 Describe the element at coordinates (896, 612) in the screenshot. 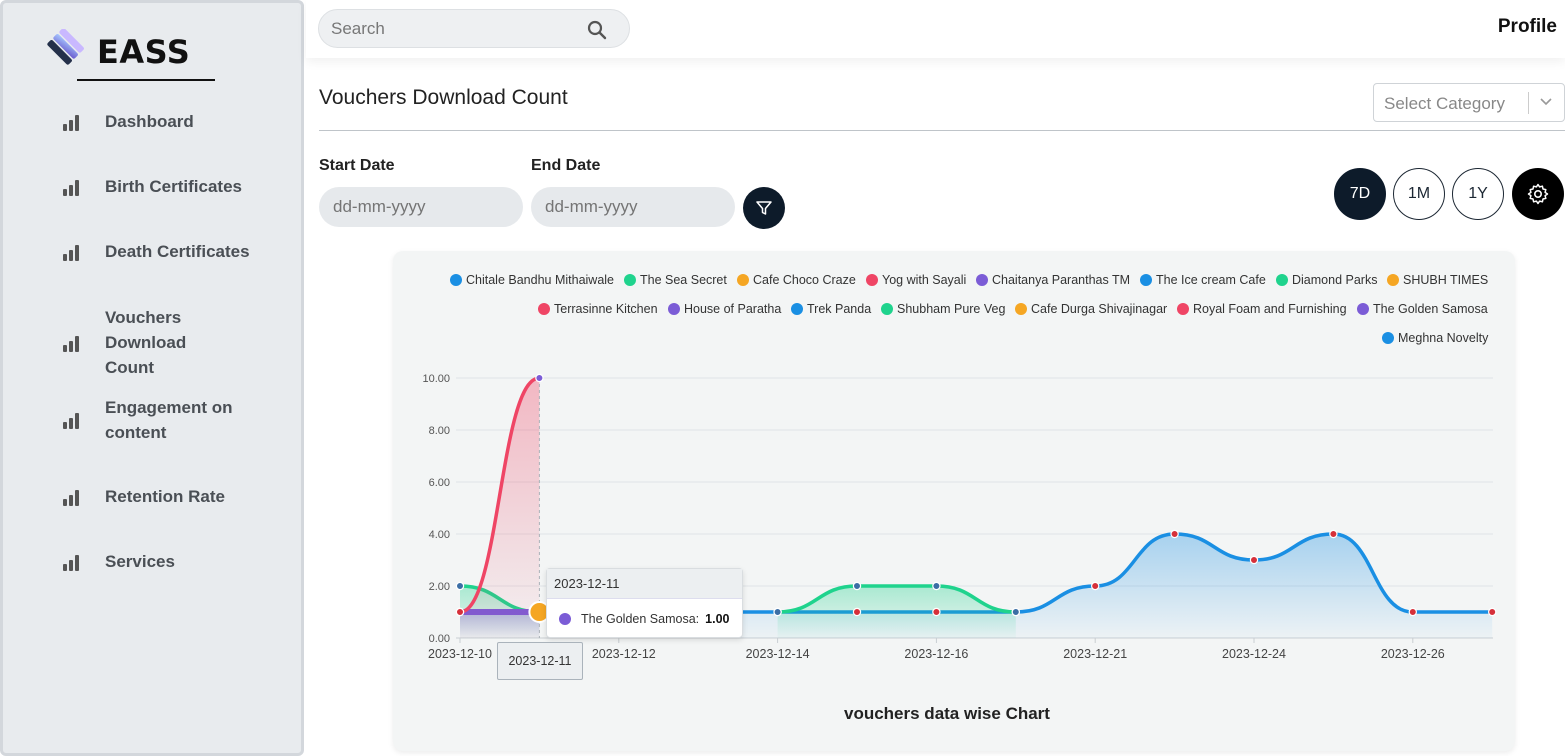

I see `series-area` at that location.